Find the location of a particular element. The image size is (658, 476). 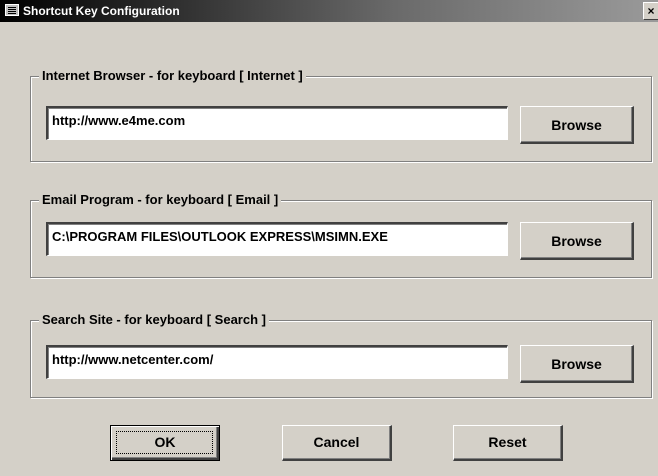

ok-button-label: OK is located at coordinates (165, 442).